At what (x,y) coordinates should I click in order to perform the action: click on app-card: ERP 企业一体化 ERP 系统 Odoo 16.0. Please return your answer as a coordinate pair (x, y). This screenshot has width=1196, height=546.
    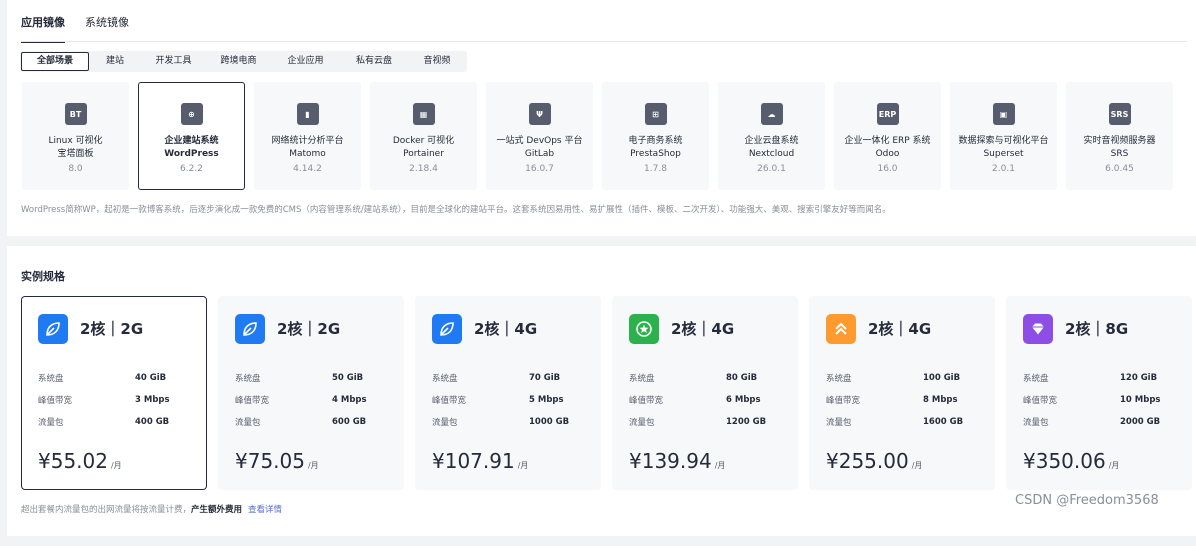
    Looking at the image, I should click on (887, 136).